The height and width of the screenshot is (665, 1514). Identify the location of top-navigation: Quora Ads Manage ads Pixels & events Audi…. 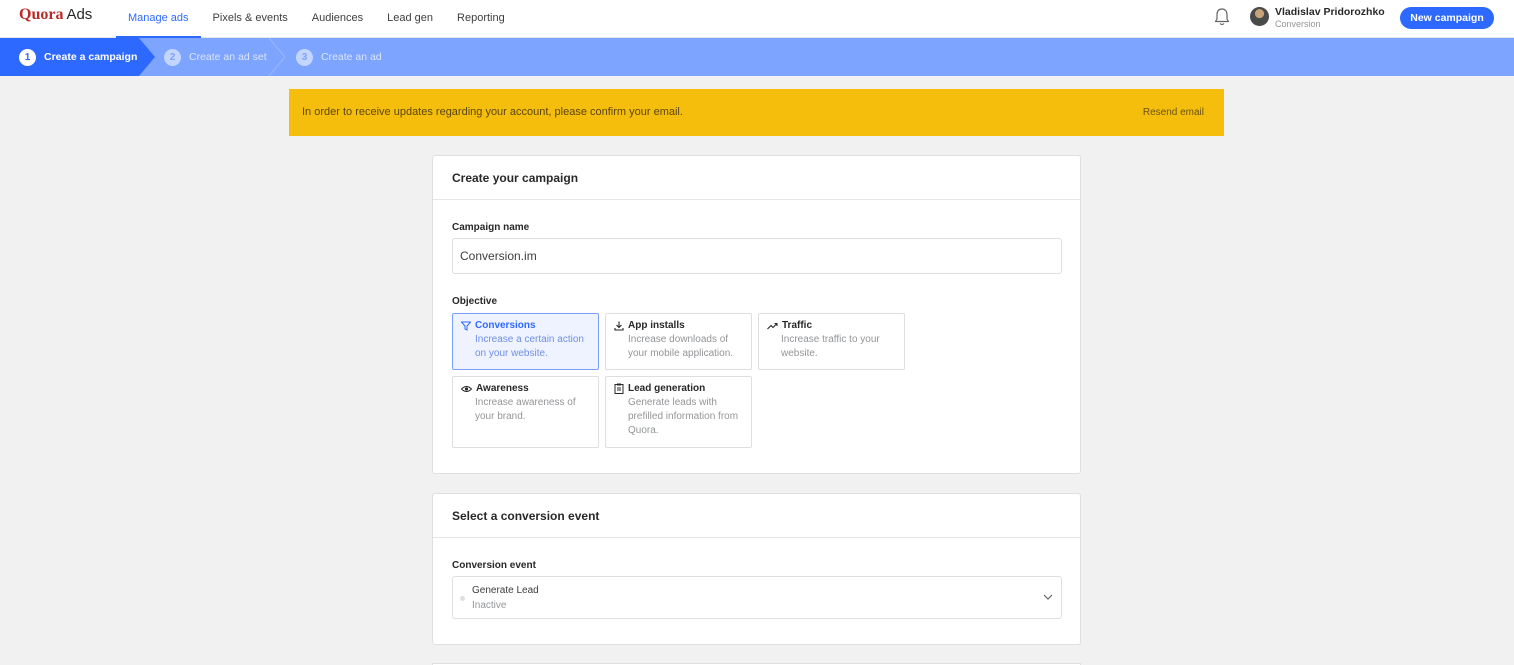
(757, 19).